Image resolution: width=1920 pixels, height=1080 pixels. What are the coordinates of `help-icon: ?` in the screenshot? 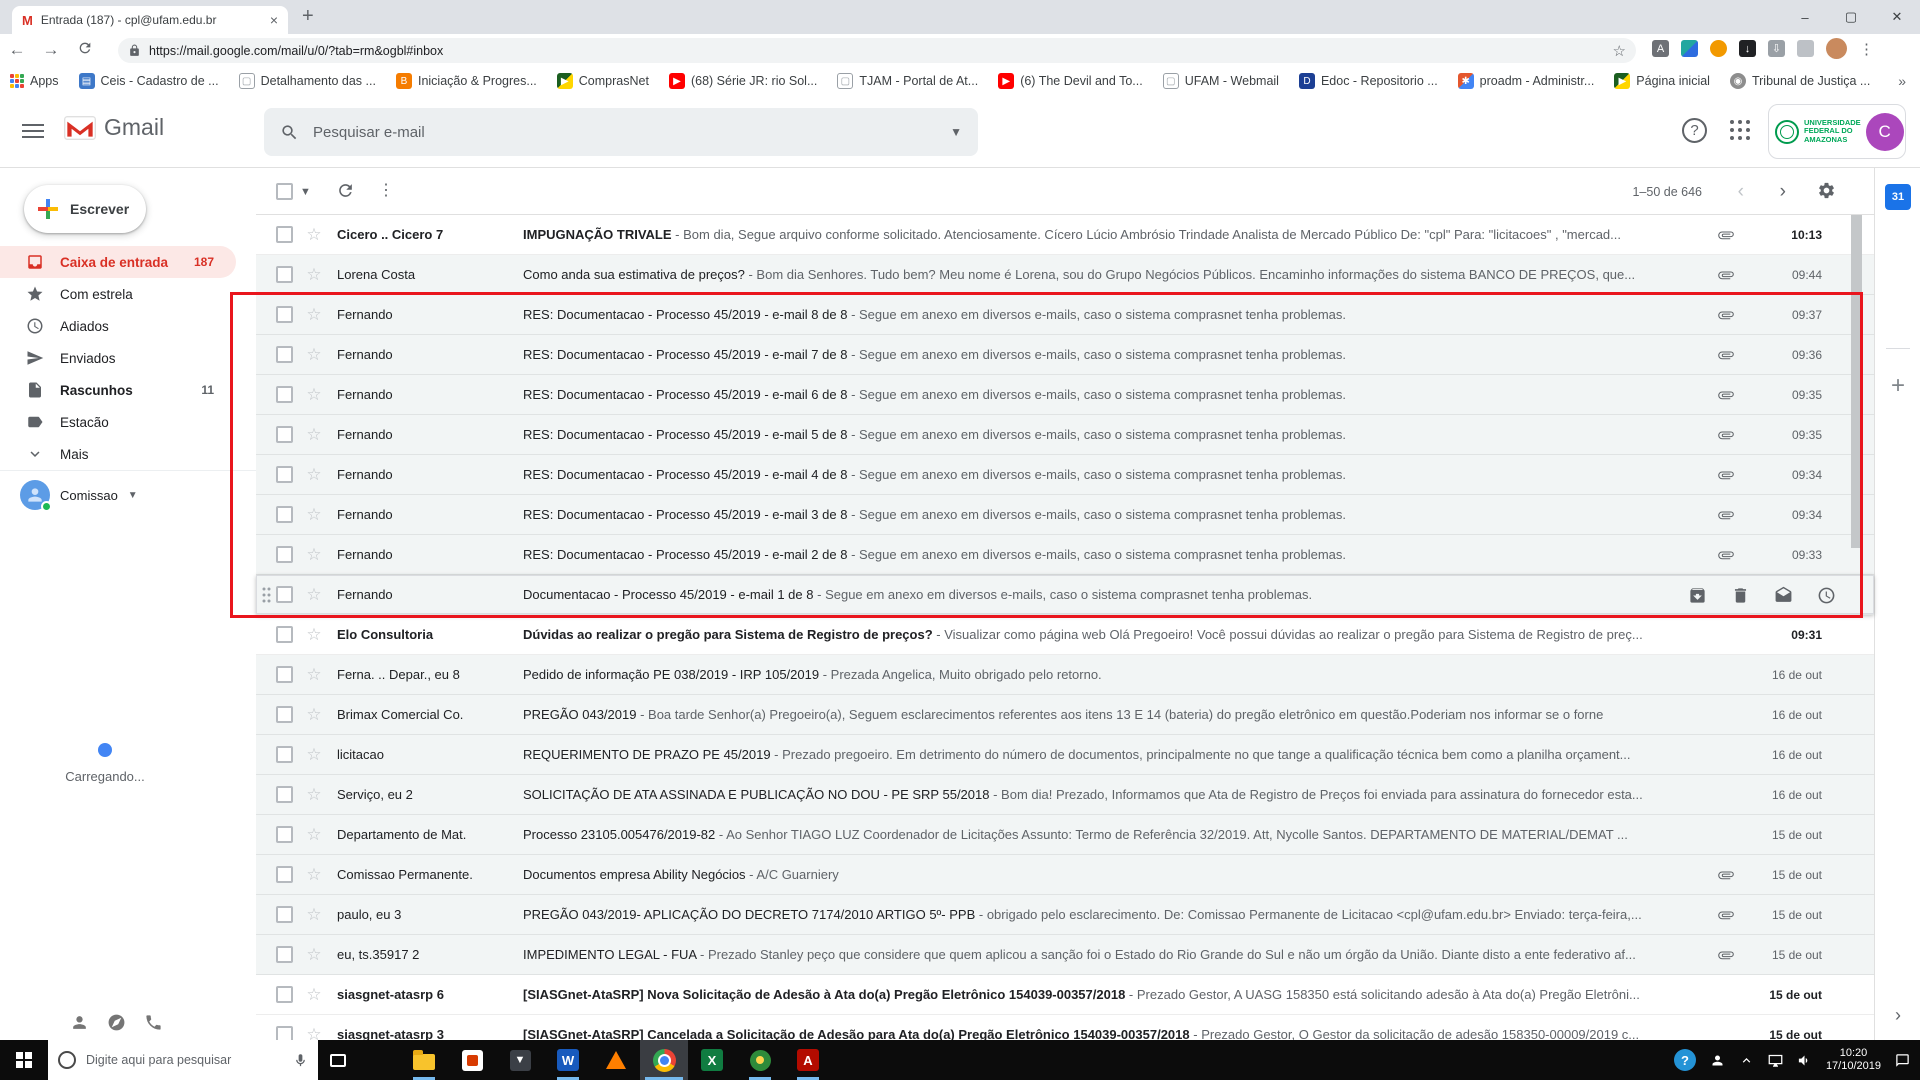 It's located at (1694, 130).